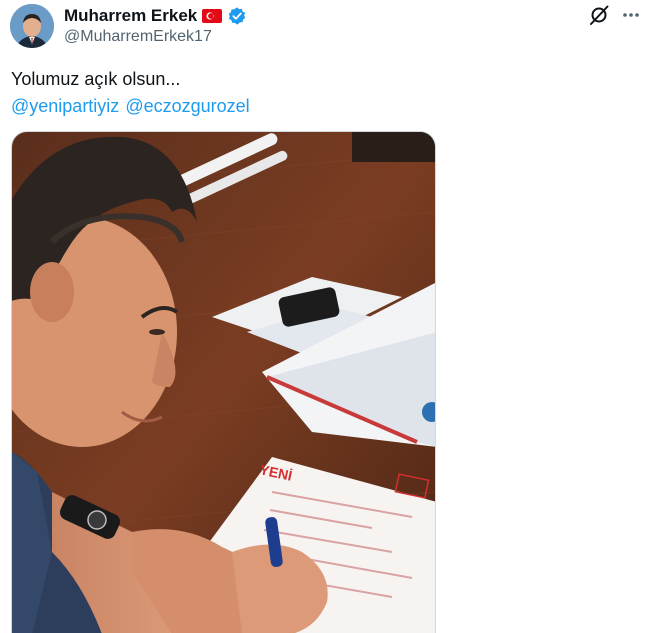  I want to click on tweet-mentions: @yenipartiyiz @eczozgurozel, so click(133, 106).